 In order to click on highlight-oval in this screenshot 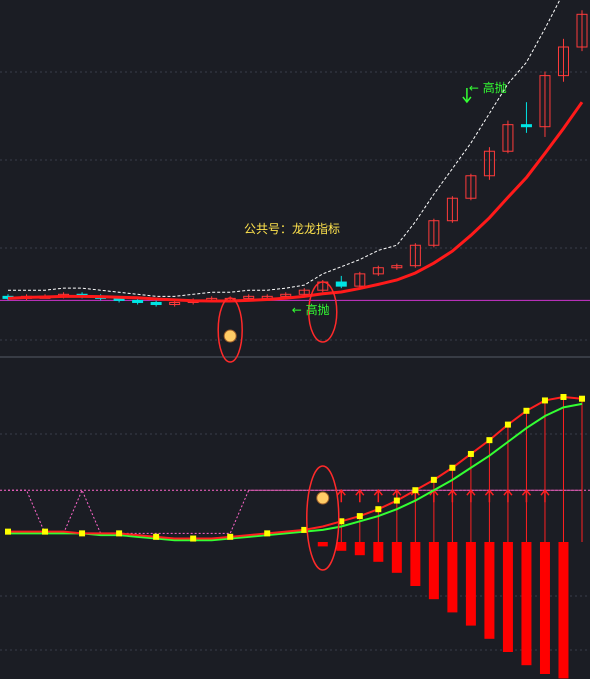, I will do `click(323, 518)`.